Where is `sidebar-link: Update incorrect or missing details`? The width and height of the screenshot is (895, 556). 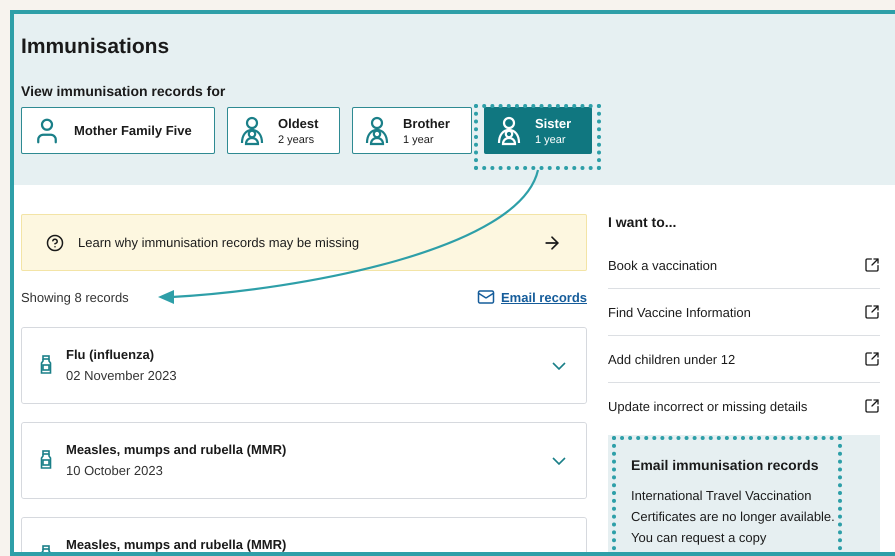
sidebar-link: Update incorrect or missing details is located at coordinates (744, 406).